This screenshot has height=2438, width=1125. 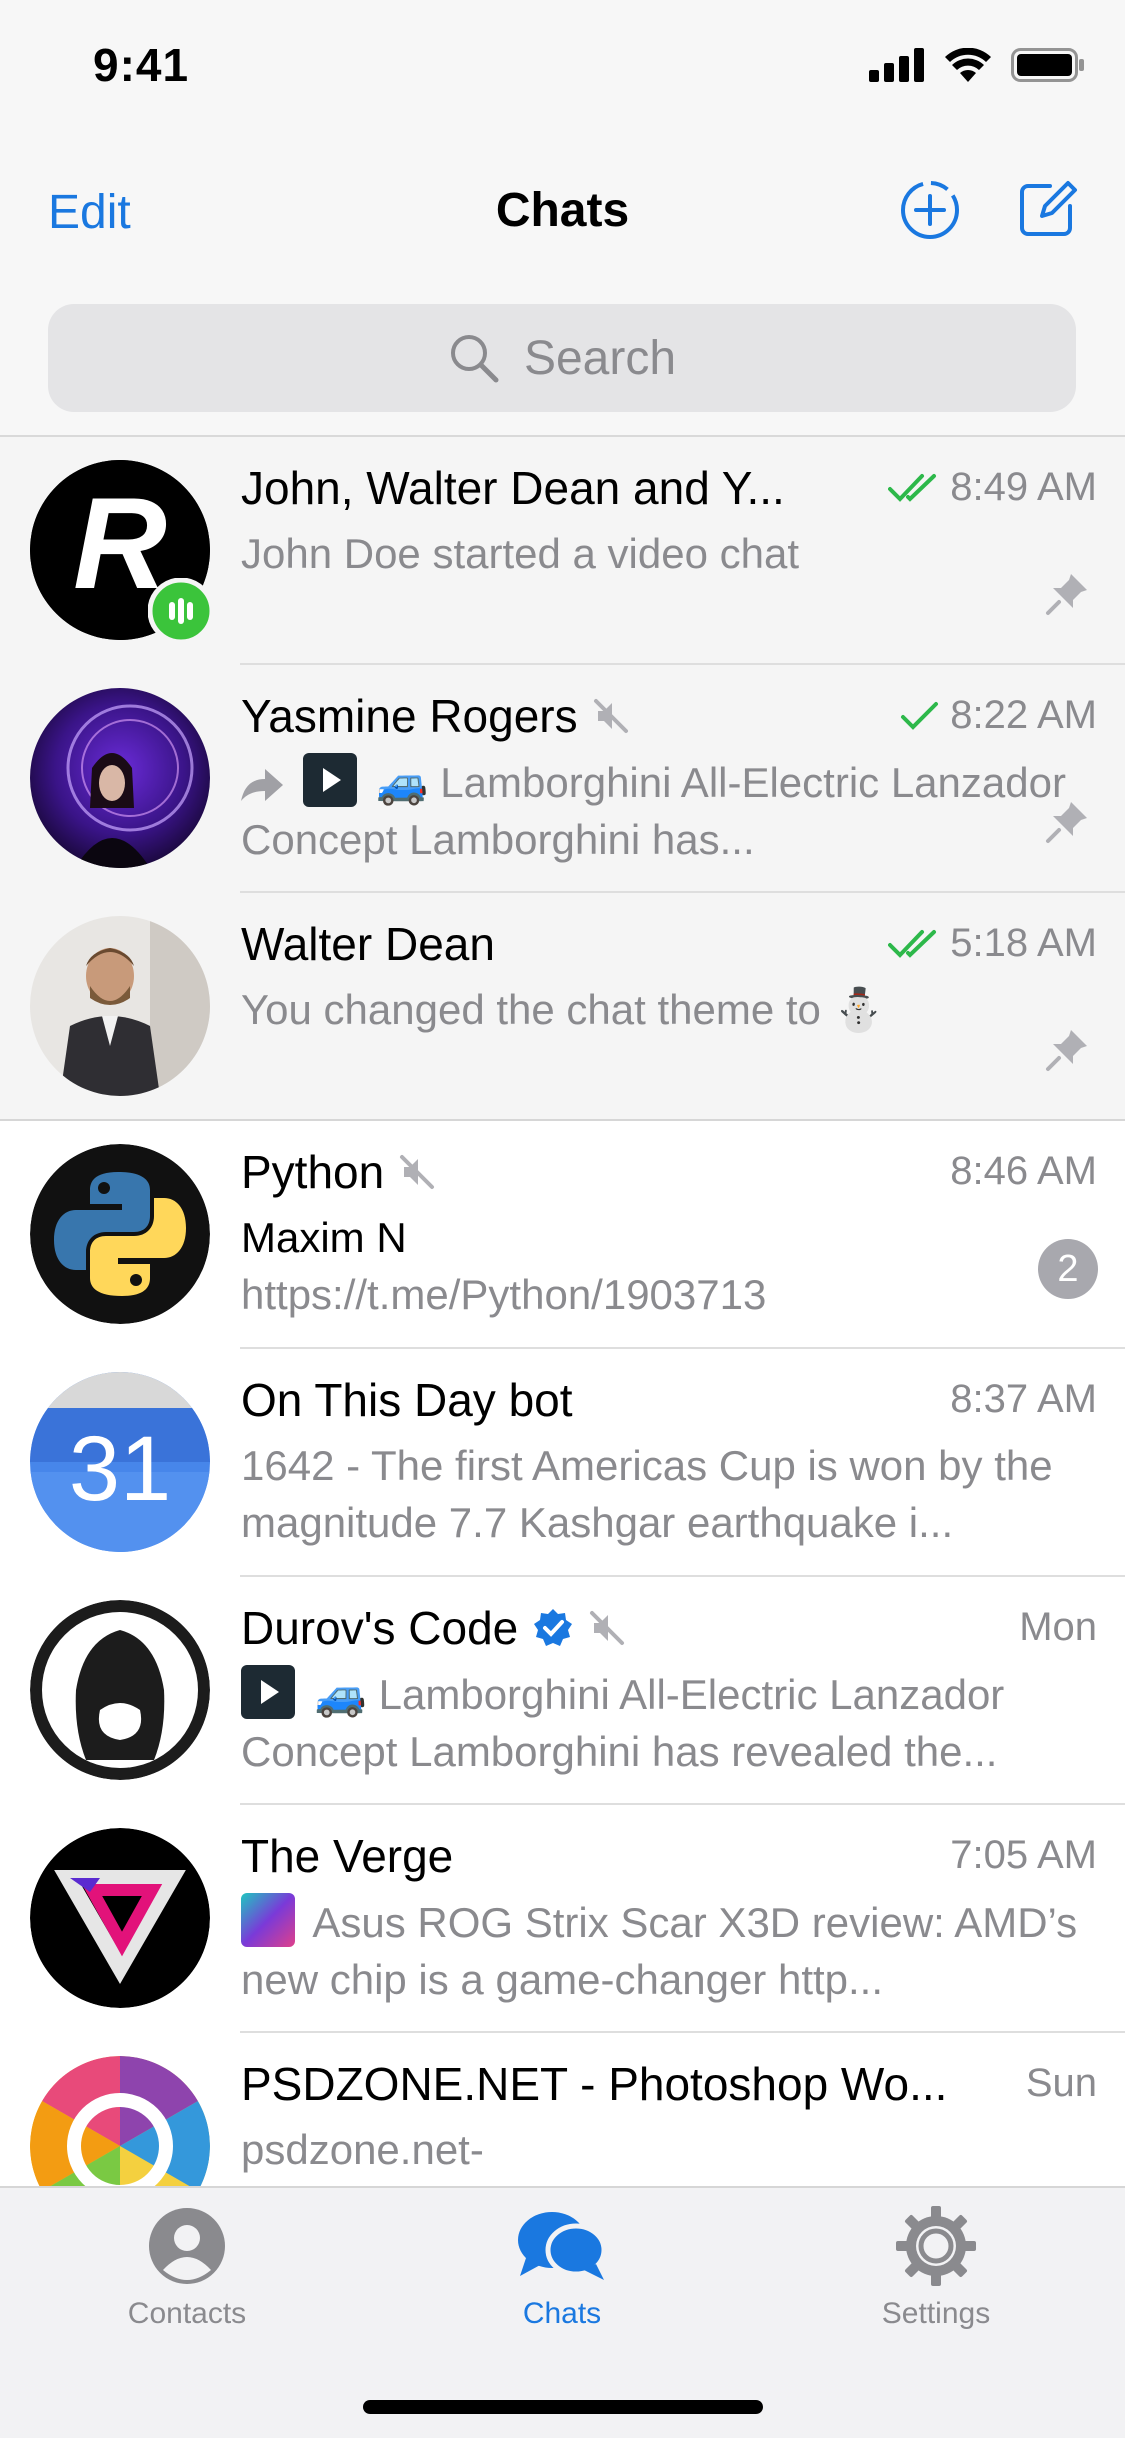 What do you see at coordinates (1047, 209) in the screenshot?
I see `compose-icon` at bounding box center [1047, 209].